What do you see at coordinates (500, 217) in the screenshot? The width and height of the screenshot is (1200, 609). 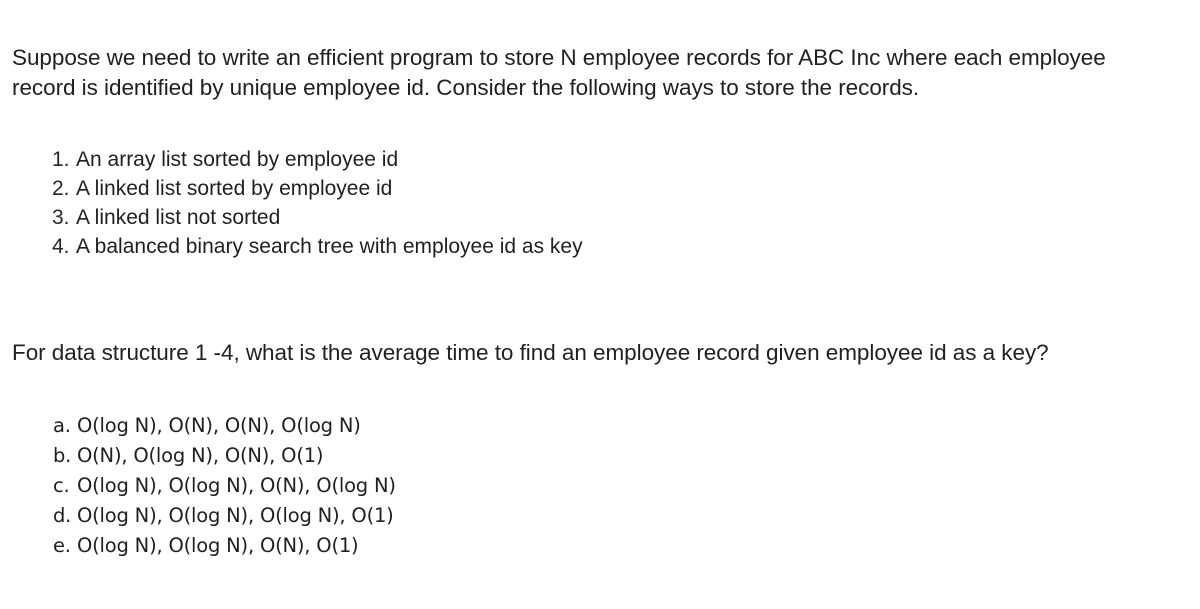 I see `list-item: 3. A linked list not sorted` at bounding box center [500, 217].